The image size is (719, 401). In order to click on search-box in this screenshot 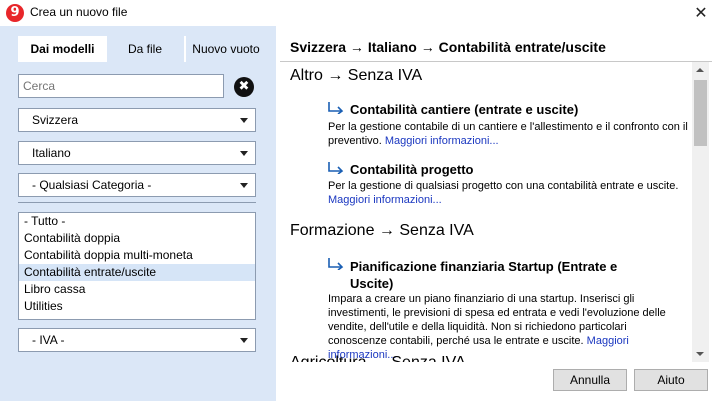, I will do `click(121, 86)`.